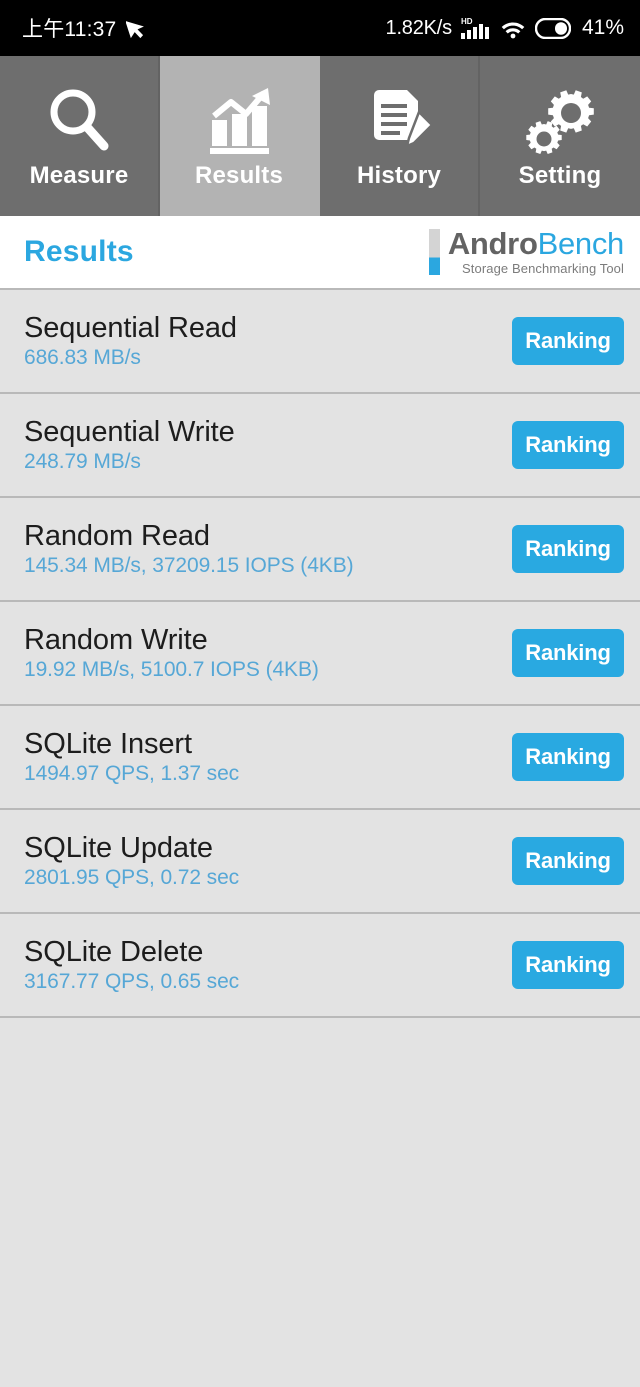  Describe the element at coordinates (239, 121) in the screenshot. I see `bar-chart-icon` at that location.